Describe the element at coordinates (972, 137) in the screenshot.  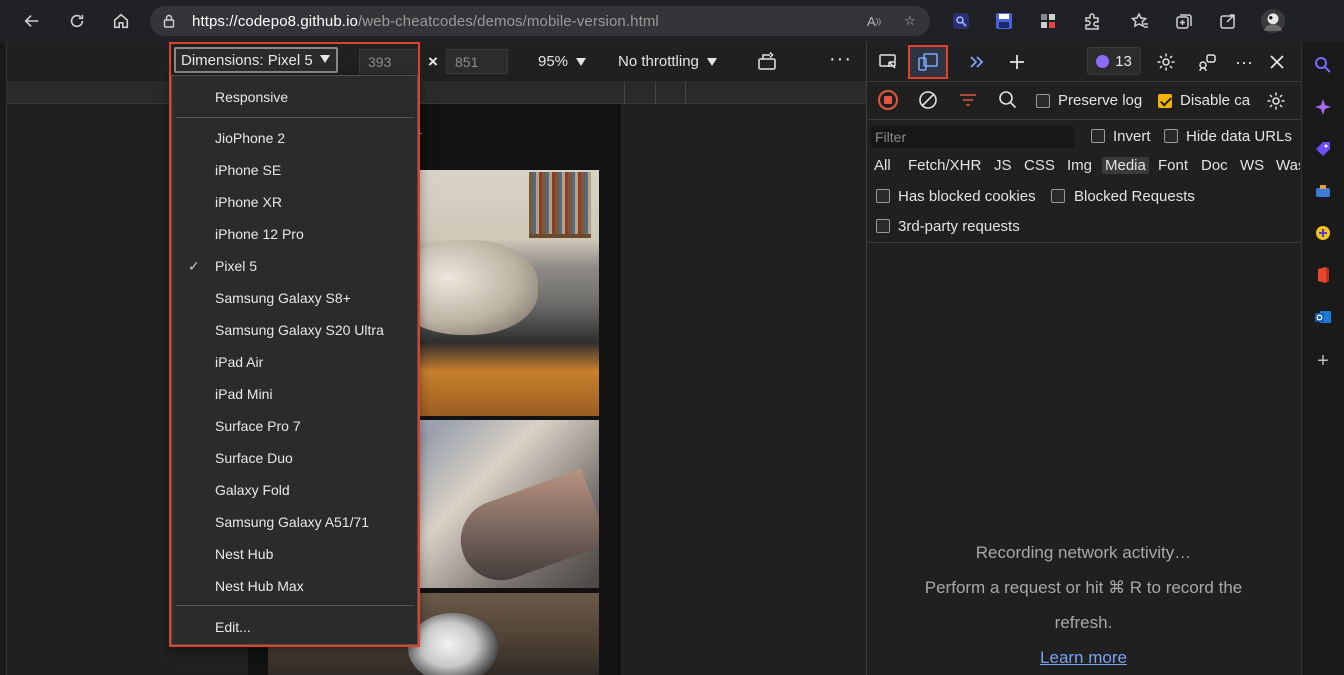
I see `filter-input: Filter` at that location.